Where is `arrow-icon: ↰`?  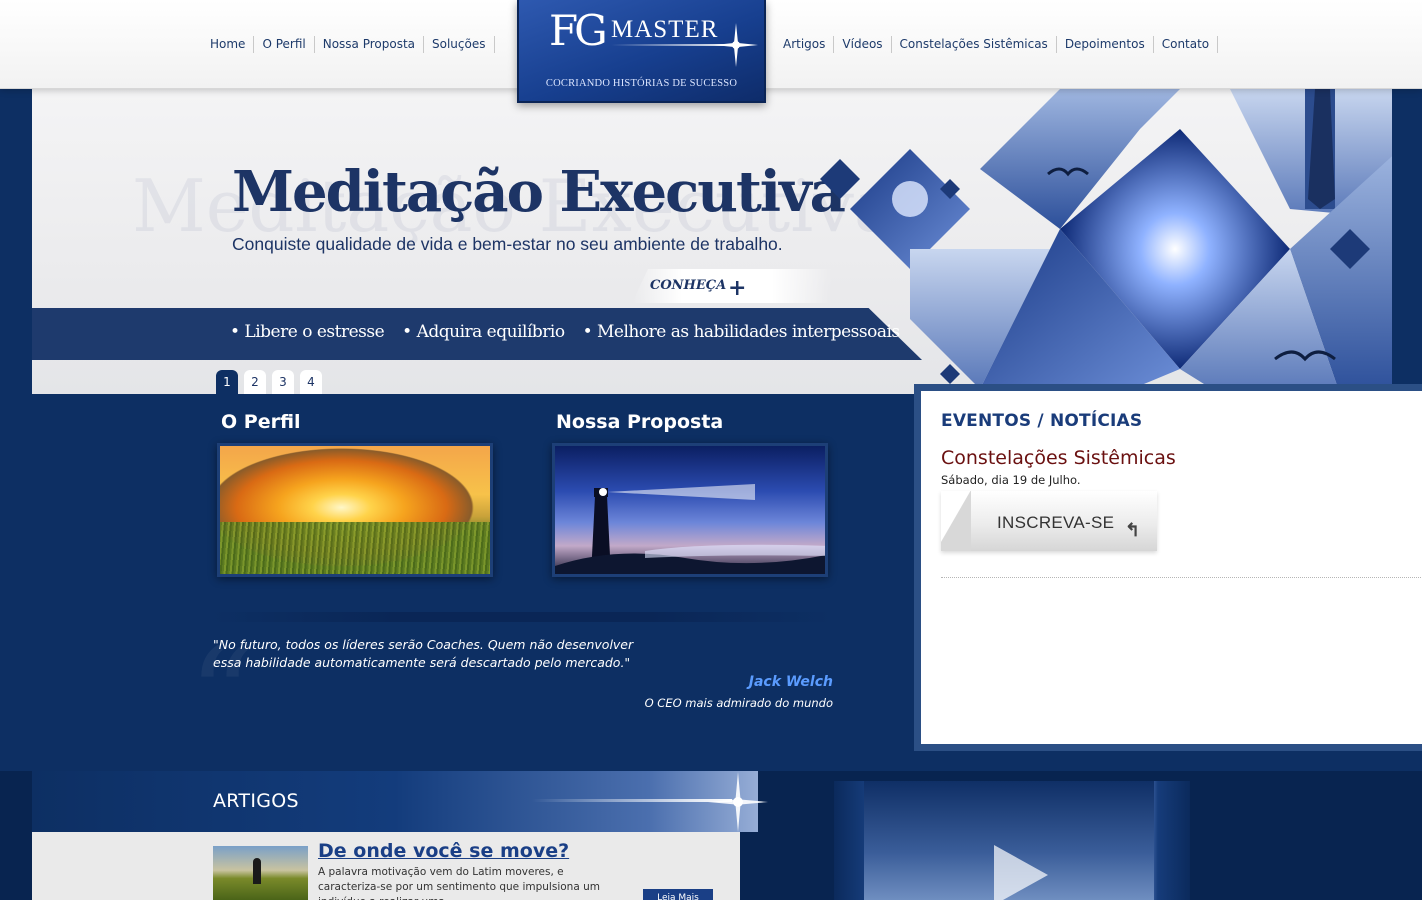 arrow-icon: ↰ is located at coordinates (1133, 530).